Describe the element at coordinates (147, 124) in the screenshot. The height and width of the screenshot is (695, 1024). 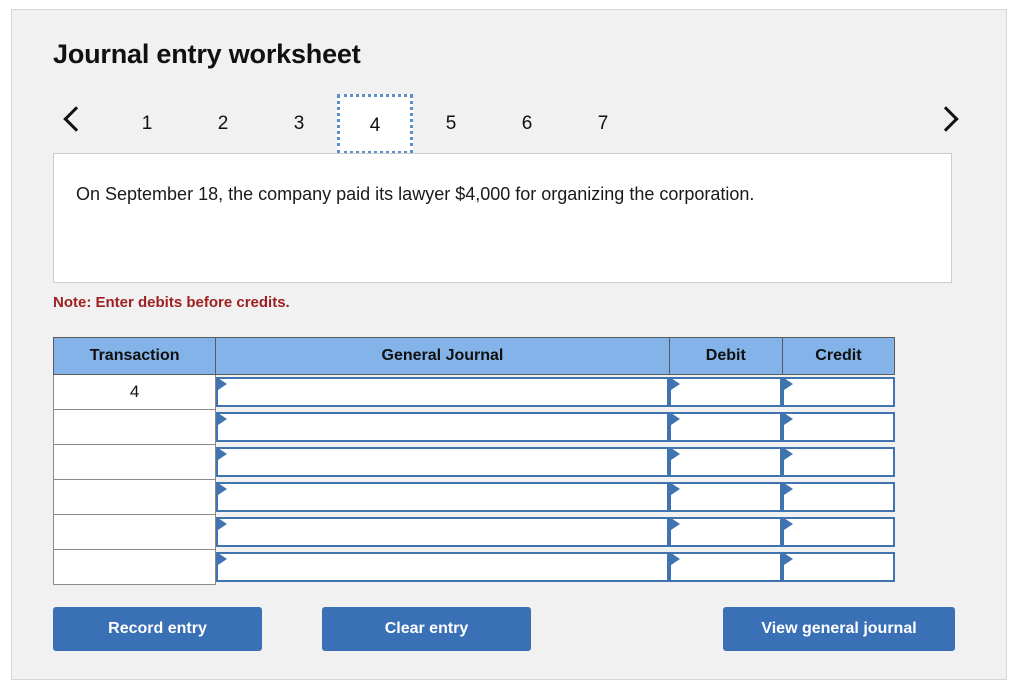
I see `worksheet-tab-1: 1` at that location.